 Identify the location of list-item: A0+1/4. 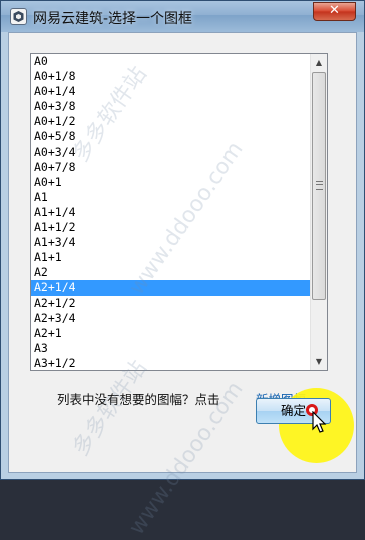
(171, 91).